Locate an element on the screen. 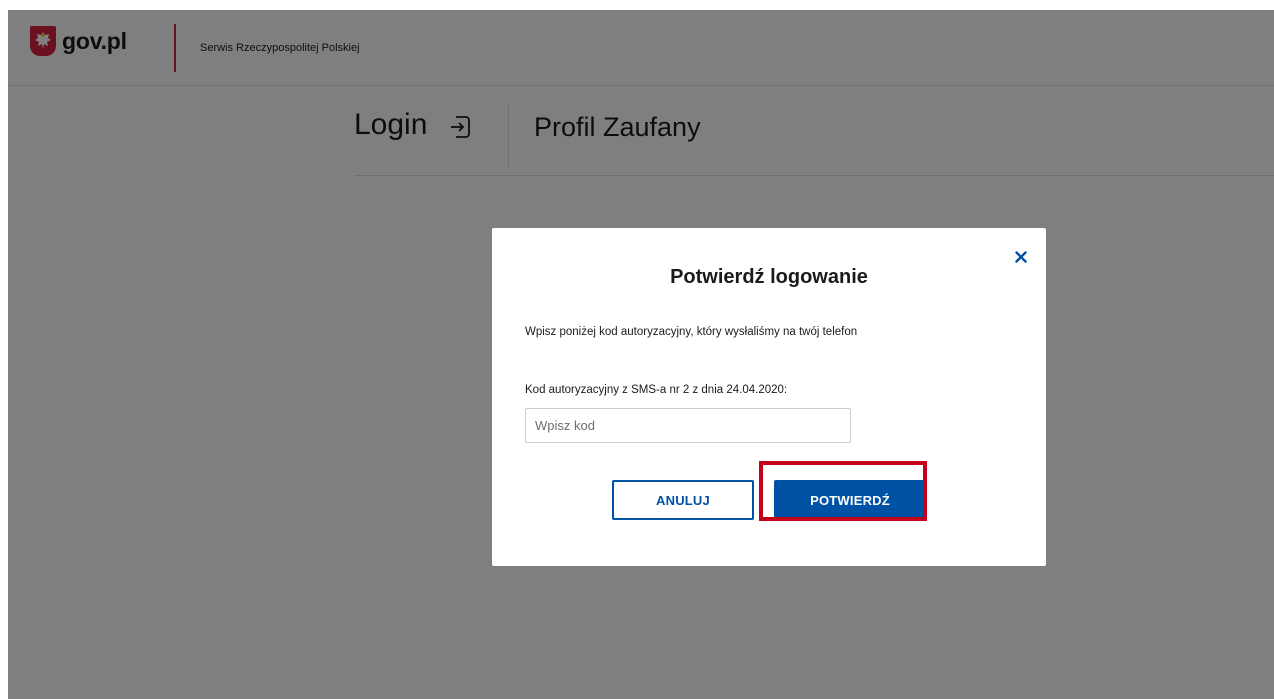  confirm-button: POTWIERDŹ is located at coordinates (850, 500).